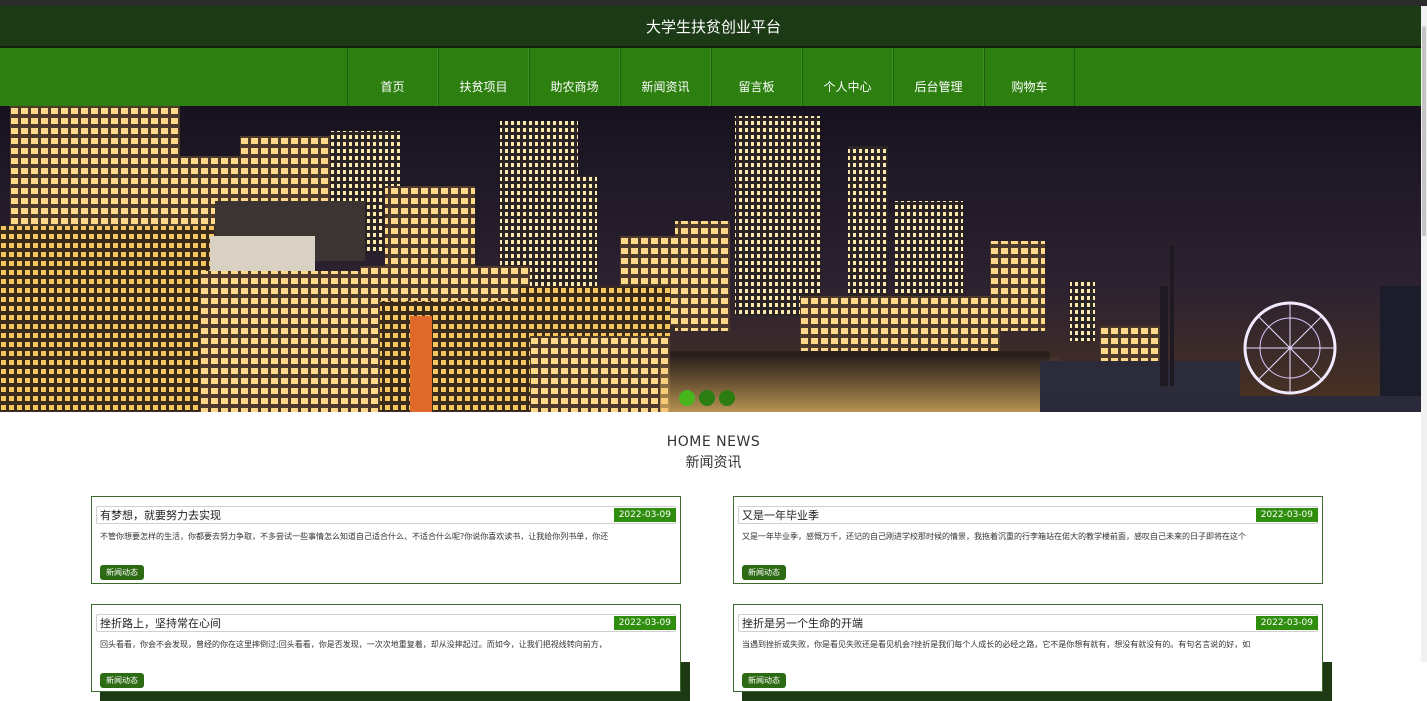 The image size is (1427, 701). I want to click on nav-item-admin: 后台管理, so click(938, 77).